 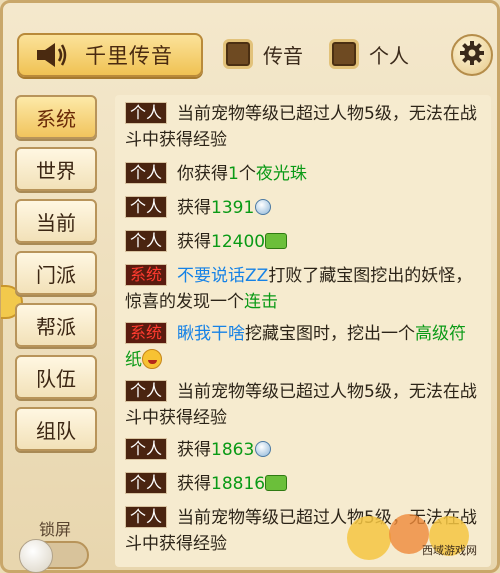 What do you see at coordinates (330, 334) in the screenshot?
I see `message-text: 挖藏宝图时，挖出一个` at bounding box center [330, 334].